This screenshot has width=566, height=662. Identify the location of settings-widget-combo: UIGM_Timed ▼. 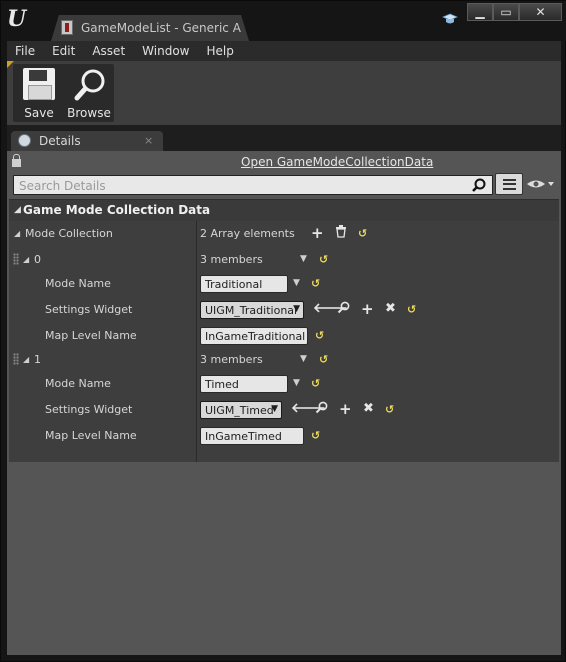
(241, 410).